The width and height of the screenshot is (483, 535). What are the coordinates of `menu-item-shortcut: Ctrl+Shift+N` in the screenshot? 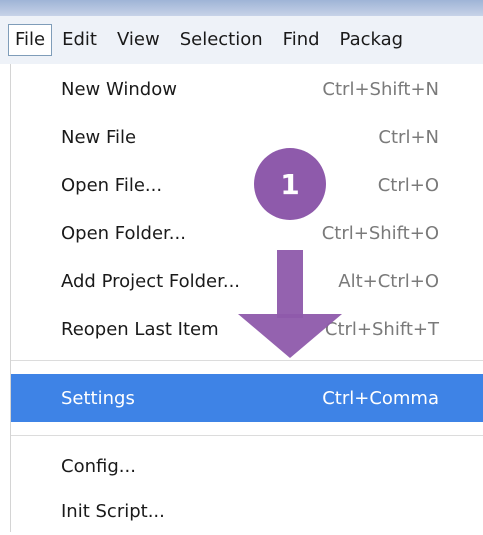 It's located at (380, 89).